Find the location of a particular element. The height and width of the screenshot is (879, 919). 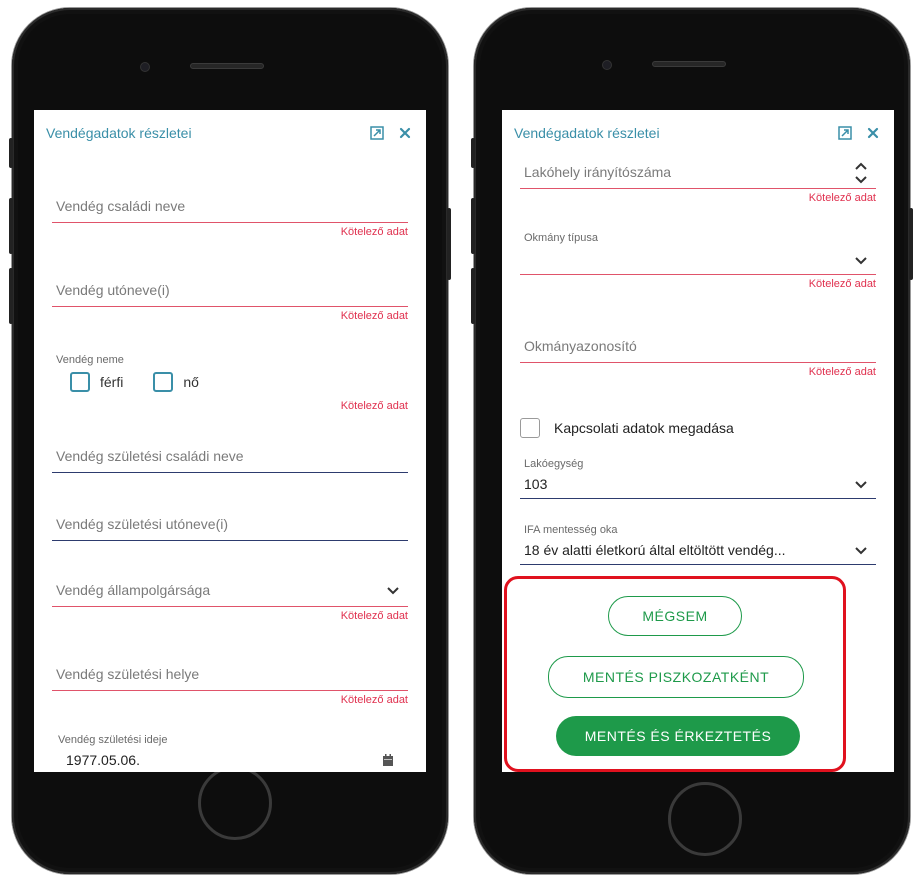

number-stepper-icon is located at coordinates (861, 173).